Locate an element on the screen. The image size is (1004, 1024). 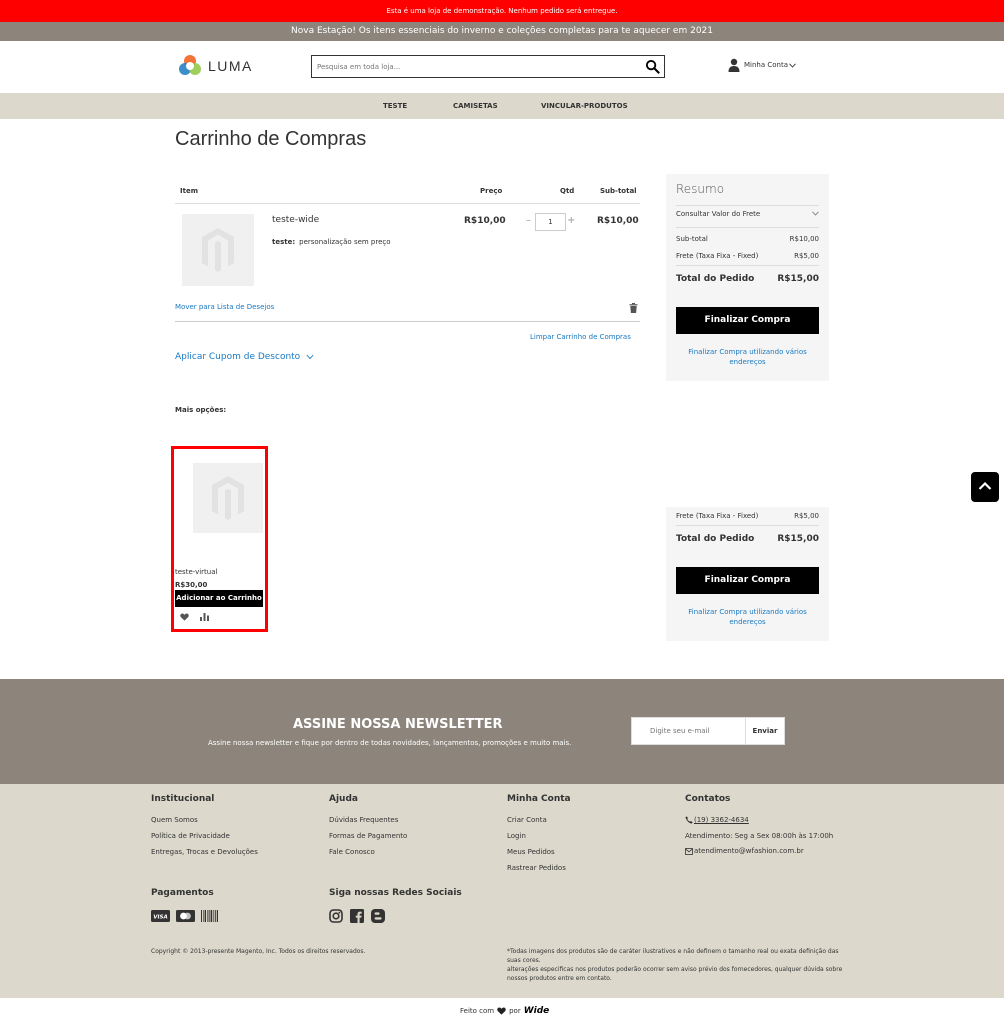
shipping-row: Frete (Taxa Fixa - Fixed) R$5,00 is located at coordinates (747, 256).